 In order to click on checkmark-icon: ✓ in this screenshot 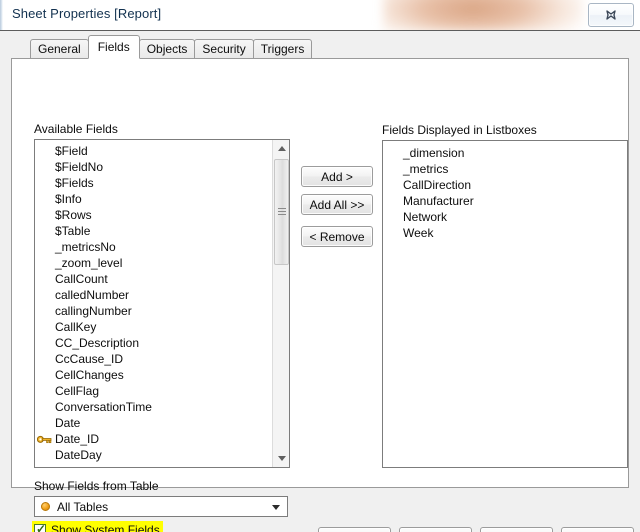, I will do `click(41, 526)`.